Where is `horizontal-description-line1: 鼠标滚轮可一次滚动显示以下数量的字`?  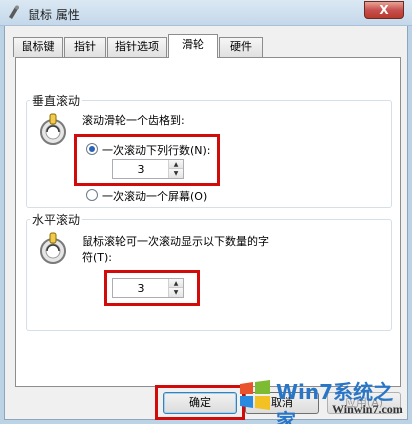
horizontal-description-line1: 鼠标滚轮可一次滚动显示以下数量的字 is located at coordinates (175, 241).